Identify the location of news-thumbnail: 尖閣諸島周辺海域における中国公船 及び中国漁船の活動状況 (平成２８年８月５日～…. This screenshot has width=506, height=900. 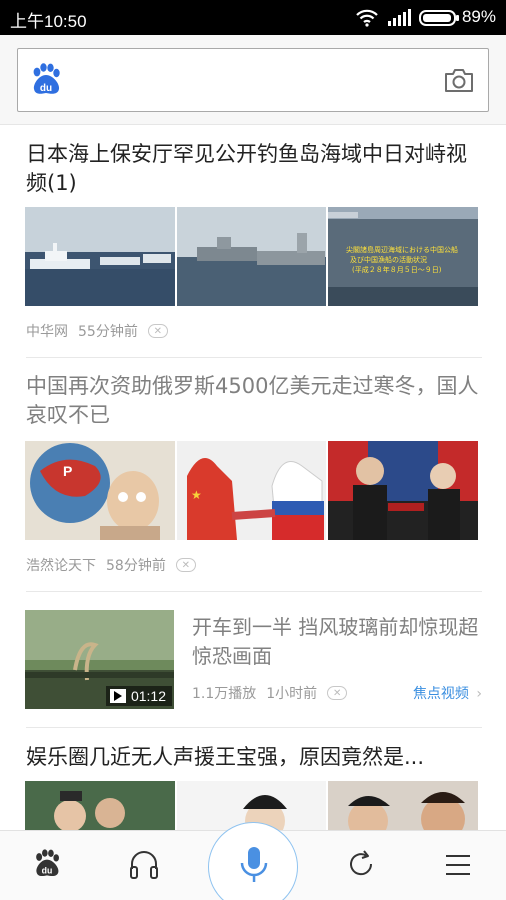
(403, 256).